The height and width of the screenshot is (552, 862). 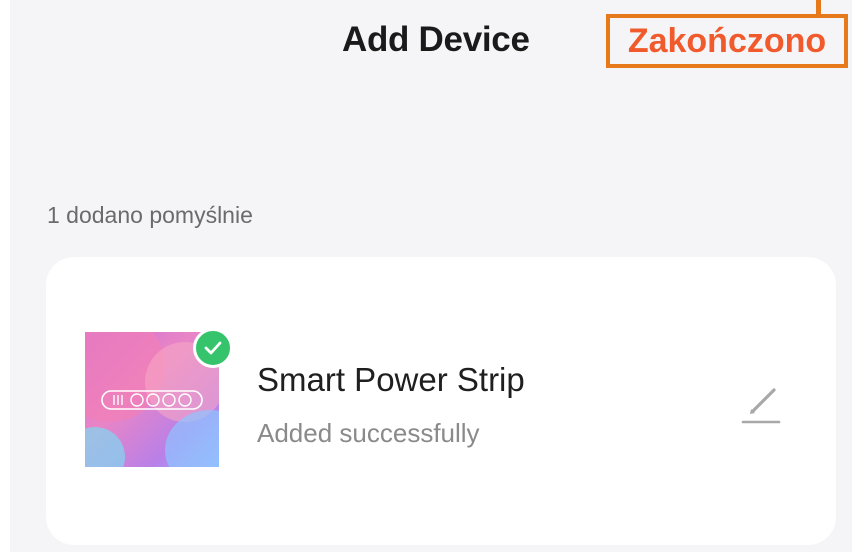 What do you see at coordinates (150, 215) in the screenshot?
I see `success-count-label: 1 dodano pomyślnie` at bounding box center [150, 215].